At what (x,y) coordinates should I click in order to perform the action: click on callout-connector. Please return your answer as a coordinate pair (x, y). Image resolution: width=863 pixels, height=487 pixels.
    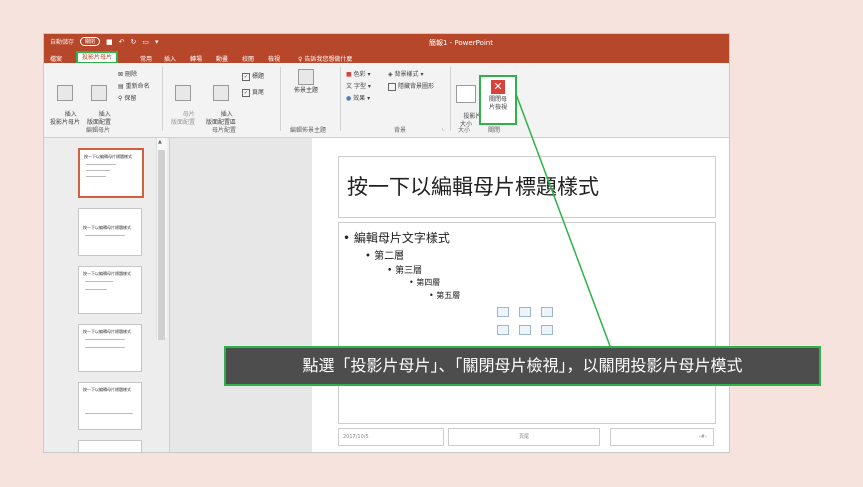
    Looking at the image, I should click on (563, 220).